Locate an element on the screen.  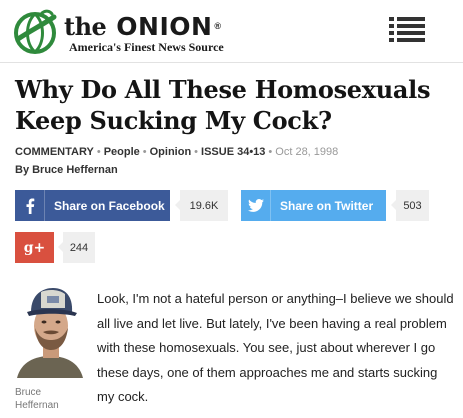
logo-tagline: America's Finest News Source is located at coordinates (146, 47).